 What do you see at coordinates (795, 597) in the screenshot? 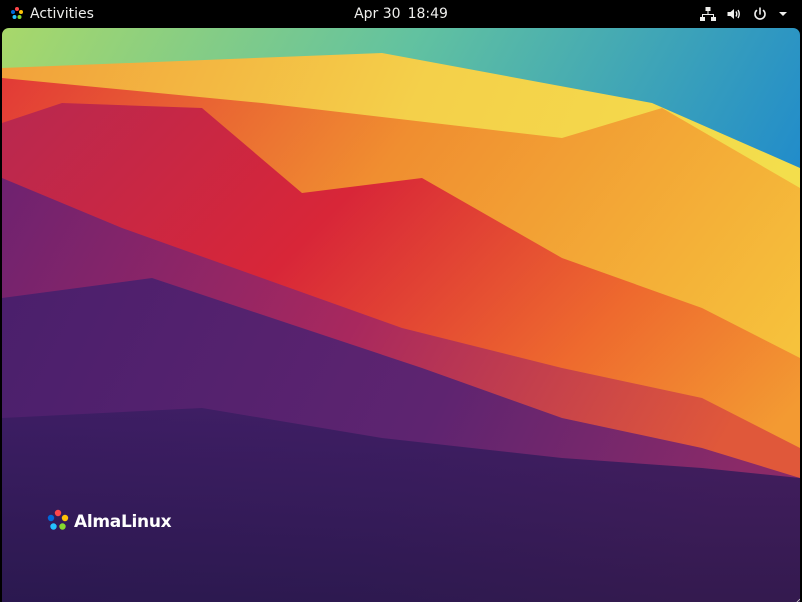
I see `resize-grip` at bounding box center [795, 597].